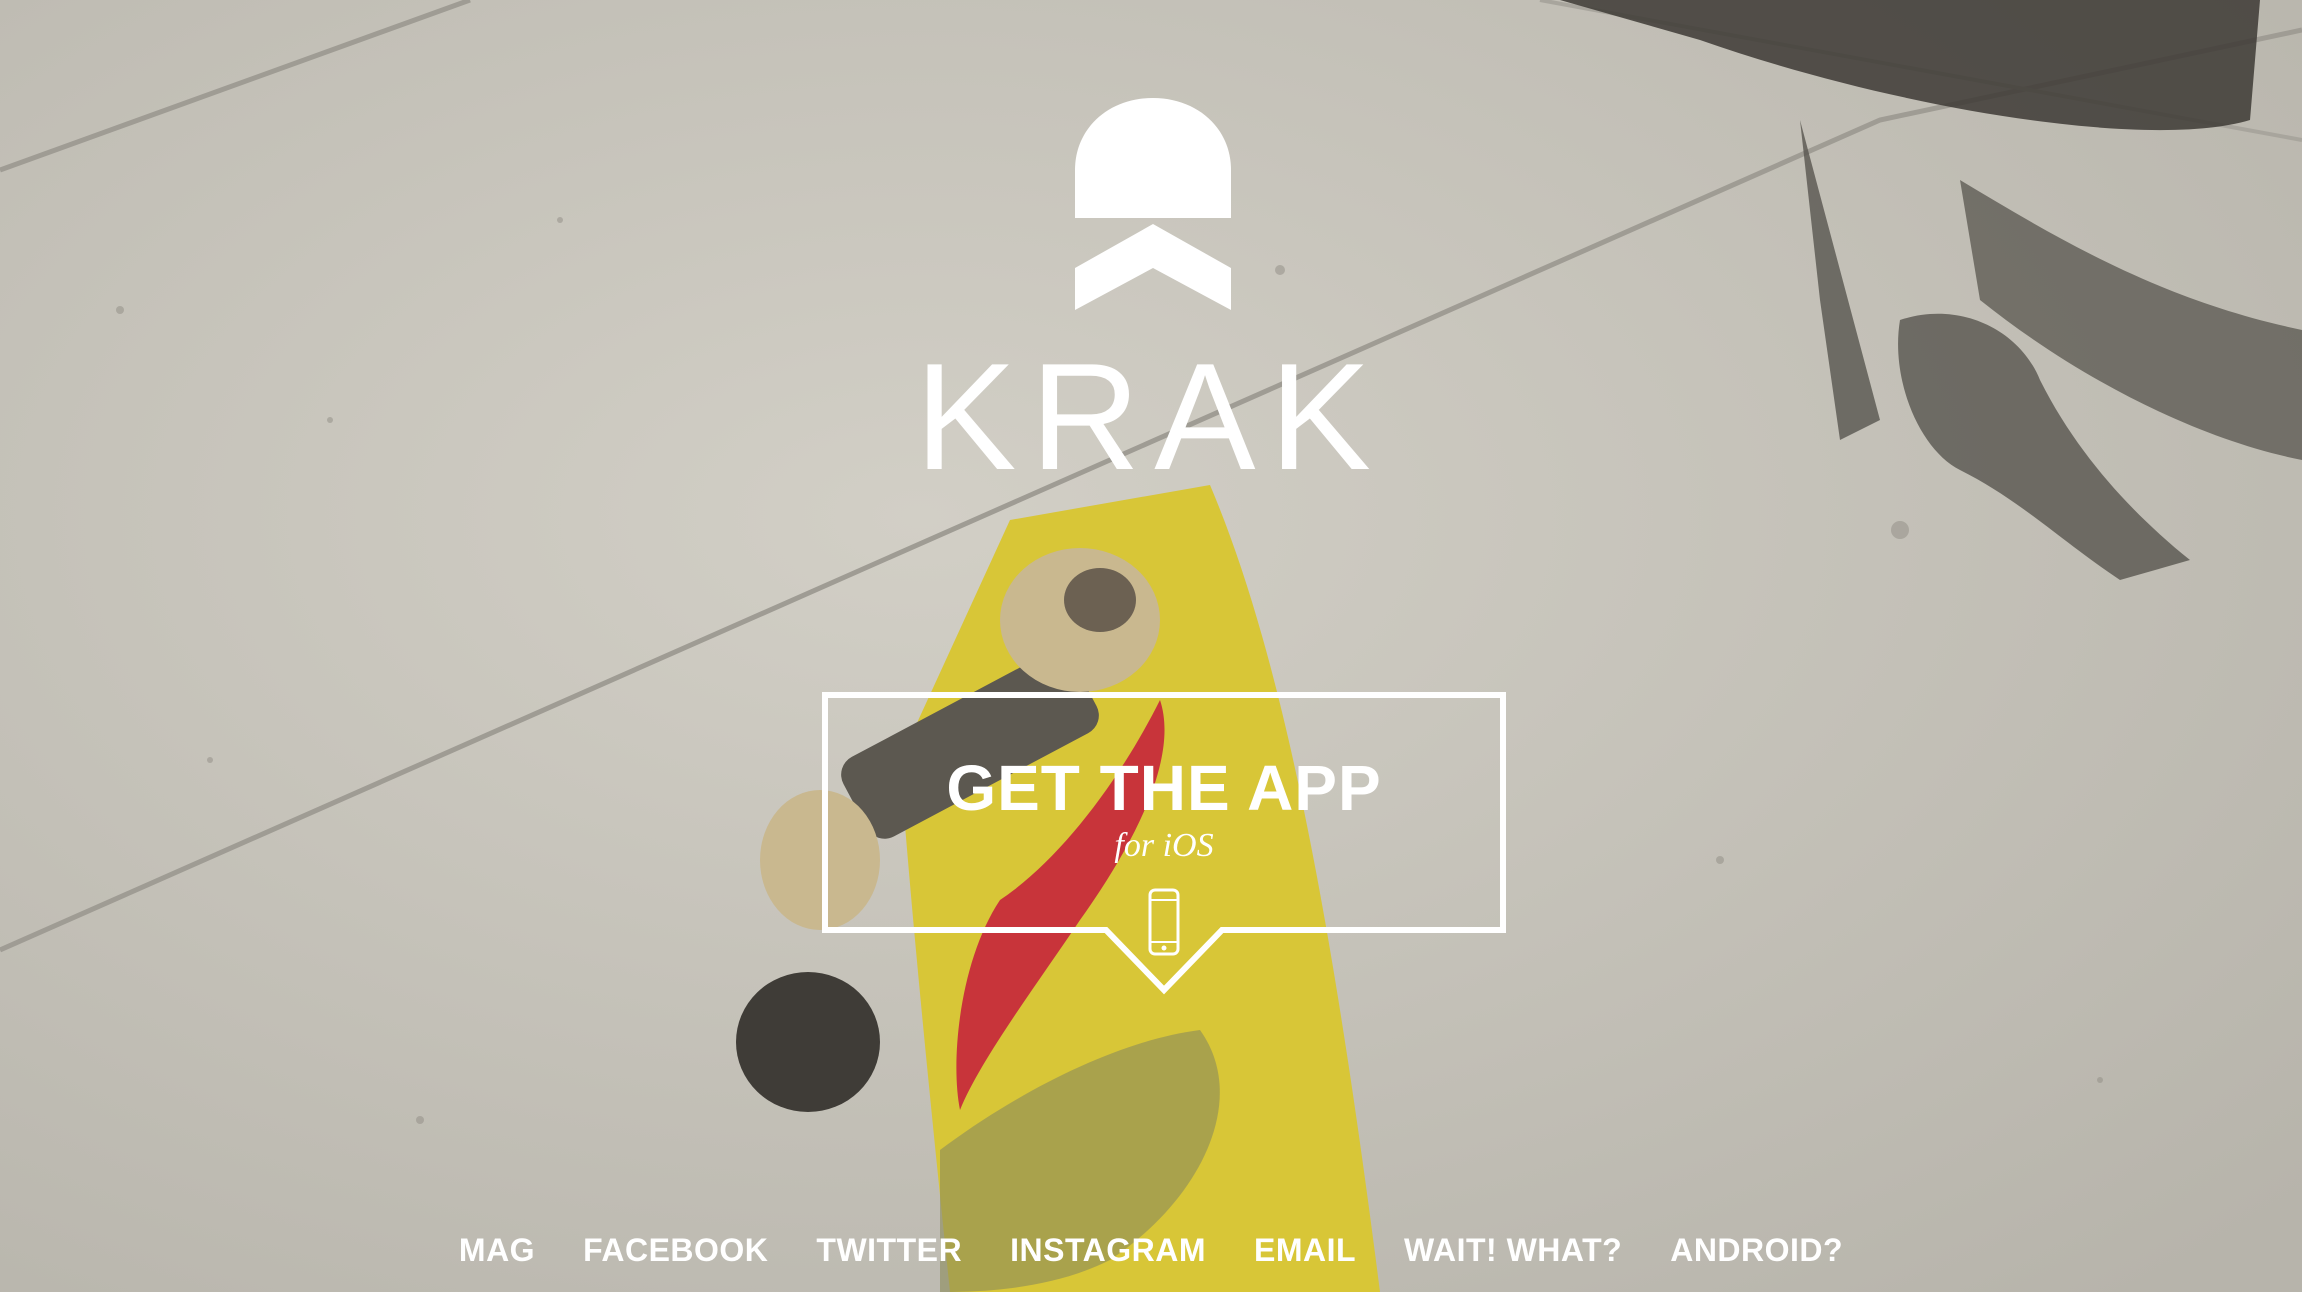  Describe the element at coordinates (1150, 417) in the screenshot. I see `brand-wordmark: KRAK` at that location.